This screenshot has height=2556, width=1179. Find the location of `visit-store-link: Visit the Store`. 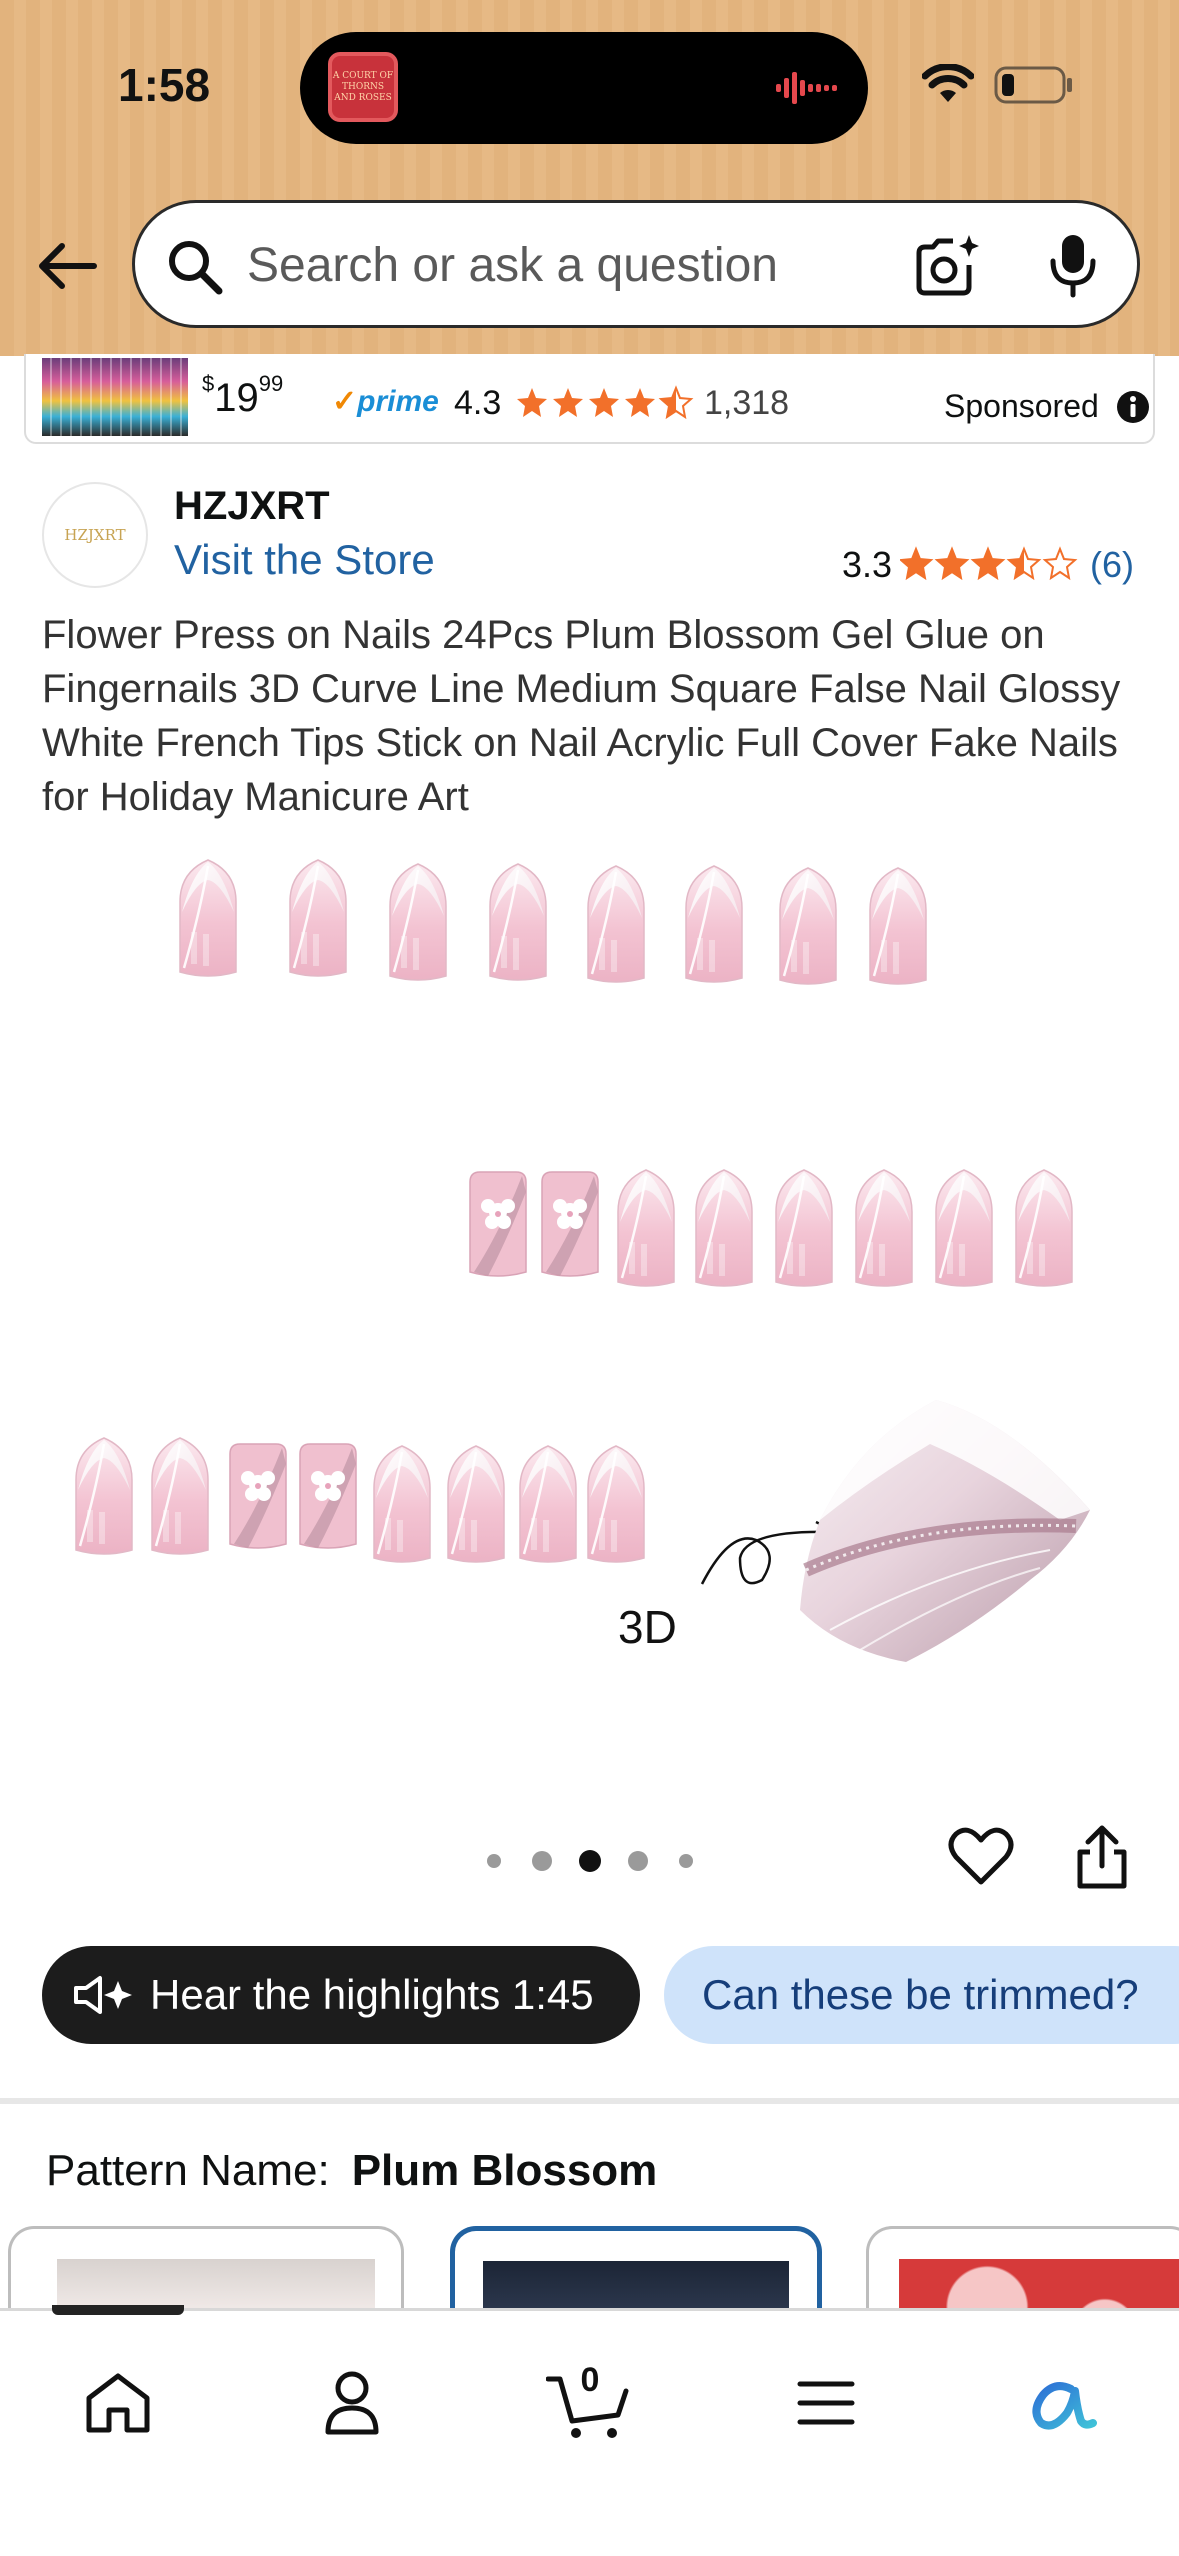

visit-store-link: Visit the Store is located at coordinates (304, 560).